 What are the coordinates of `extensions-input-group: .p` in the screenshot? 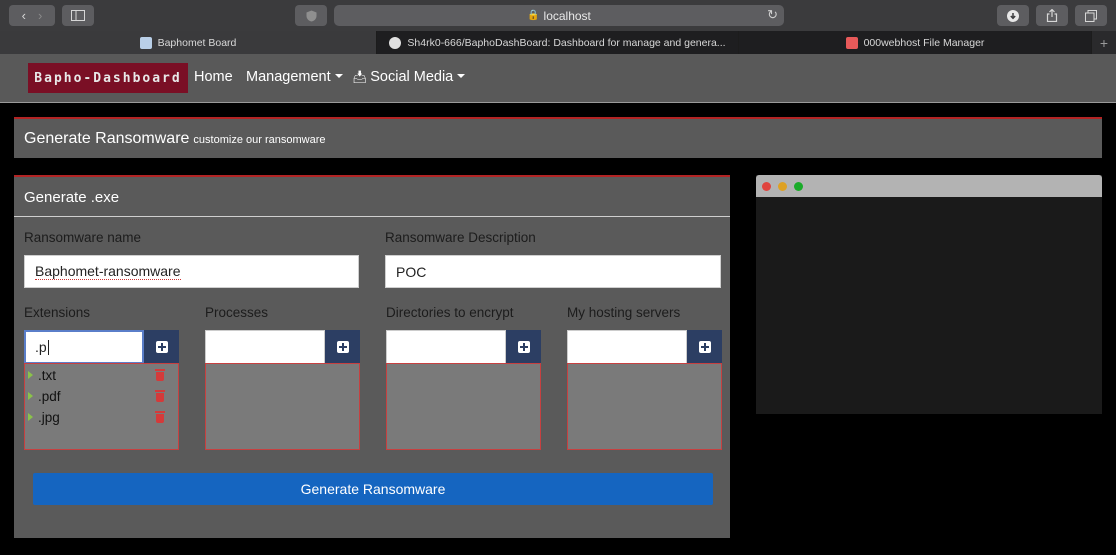 It's located at (101, 347).